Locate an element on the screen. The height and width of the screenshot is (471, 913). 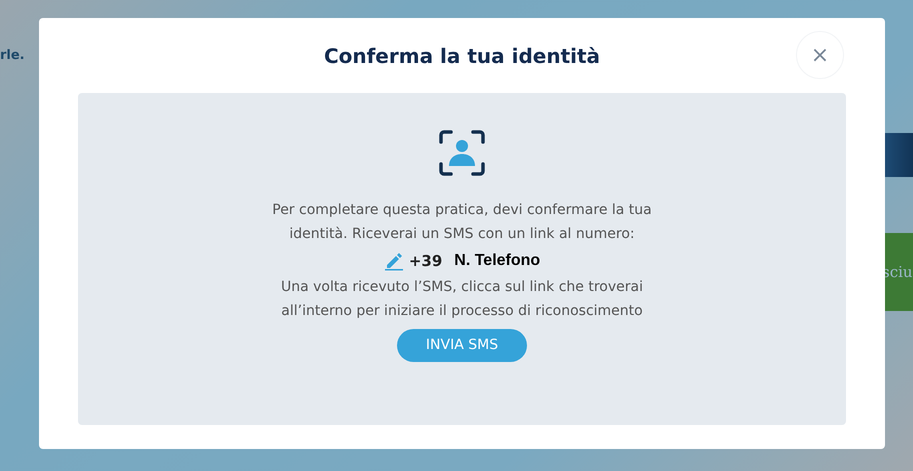
intro-text: Per completare questa pratica, devi confermare la tua identità. Riceverai un SMS con un link al numero: is located at coordinates (462, 222).